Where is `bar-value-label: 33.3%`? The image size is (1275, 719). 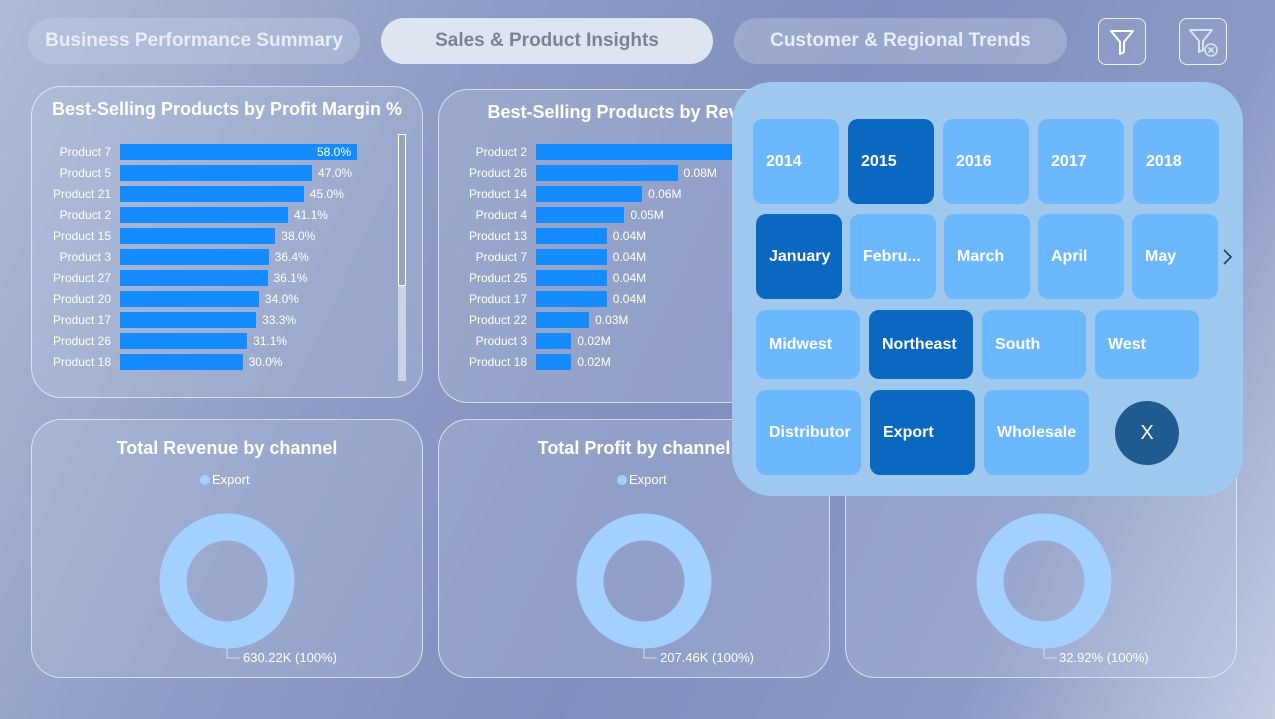
bar-value-label: 33.3% is located at coordinates (279, 320).